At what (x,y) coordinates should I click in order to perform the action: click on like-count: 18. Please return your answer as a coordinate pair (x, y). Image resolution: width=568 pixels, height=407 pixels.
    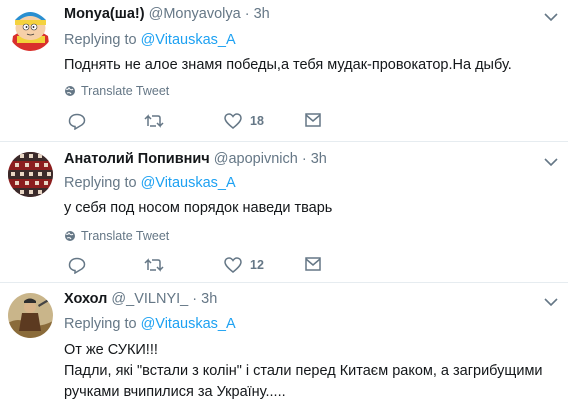
    Looking at the image, I should click on (257, 121).